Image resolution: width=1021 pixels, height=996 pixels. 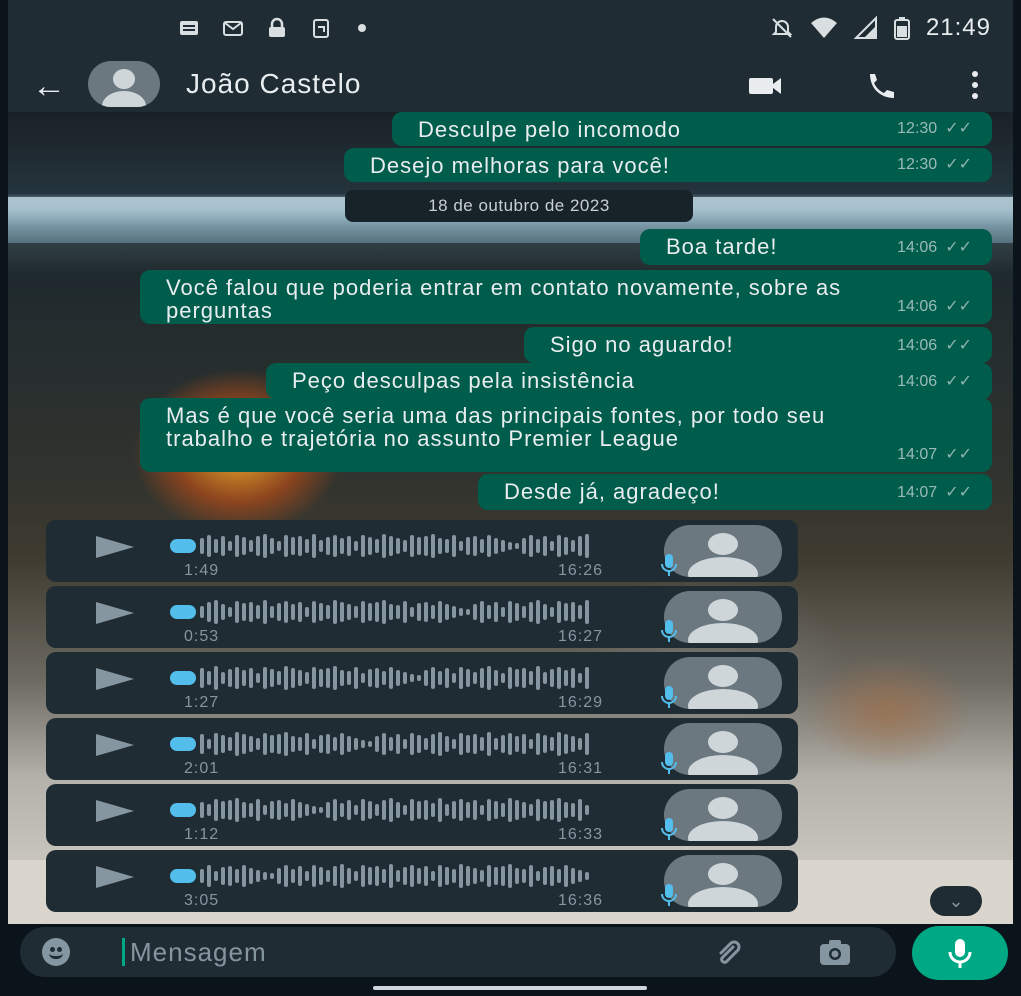 I want to click on text-caret, so click(x=123, y=952).